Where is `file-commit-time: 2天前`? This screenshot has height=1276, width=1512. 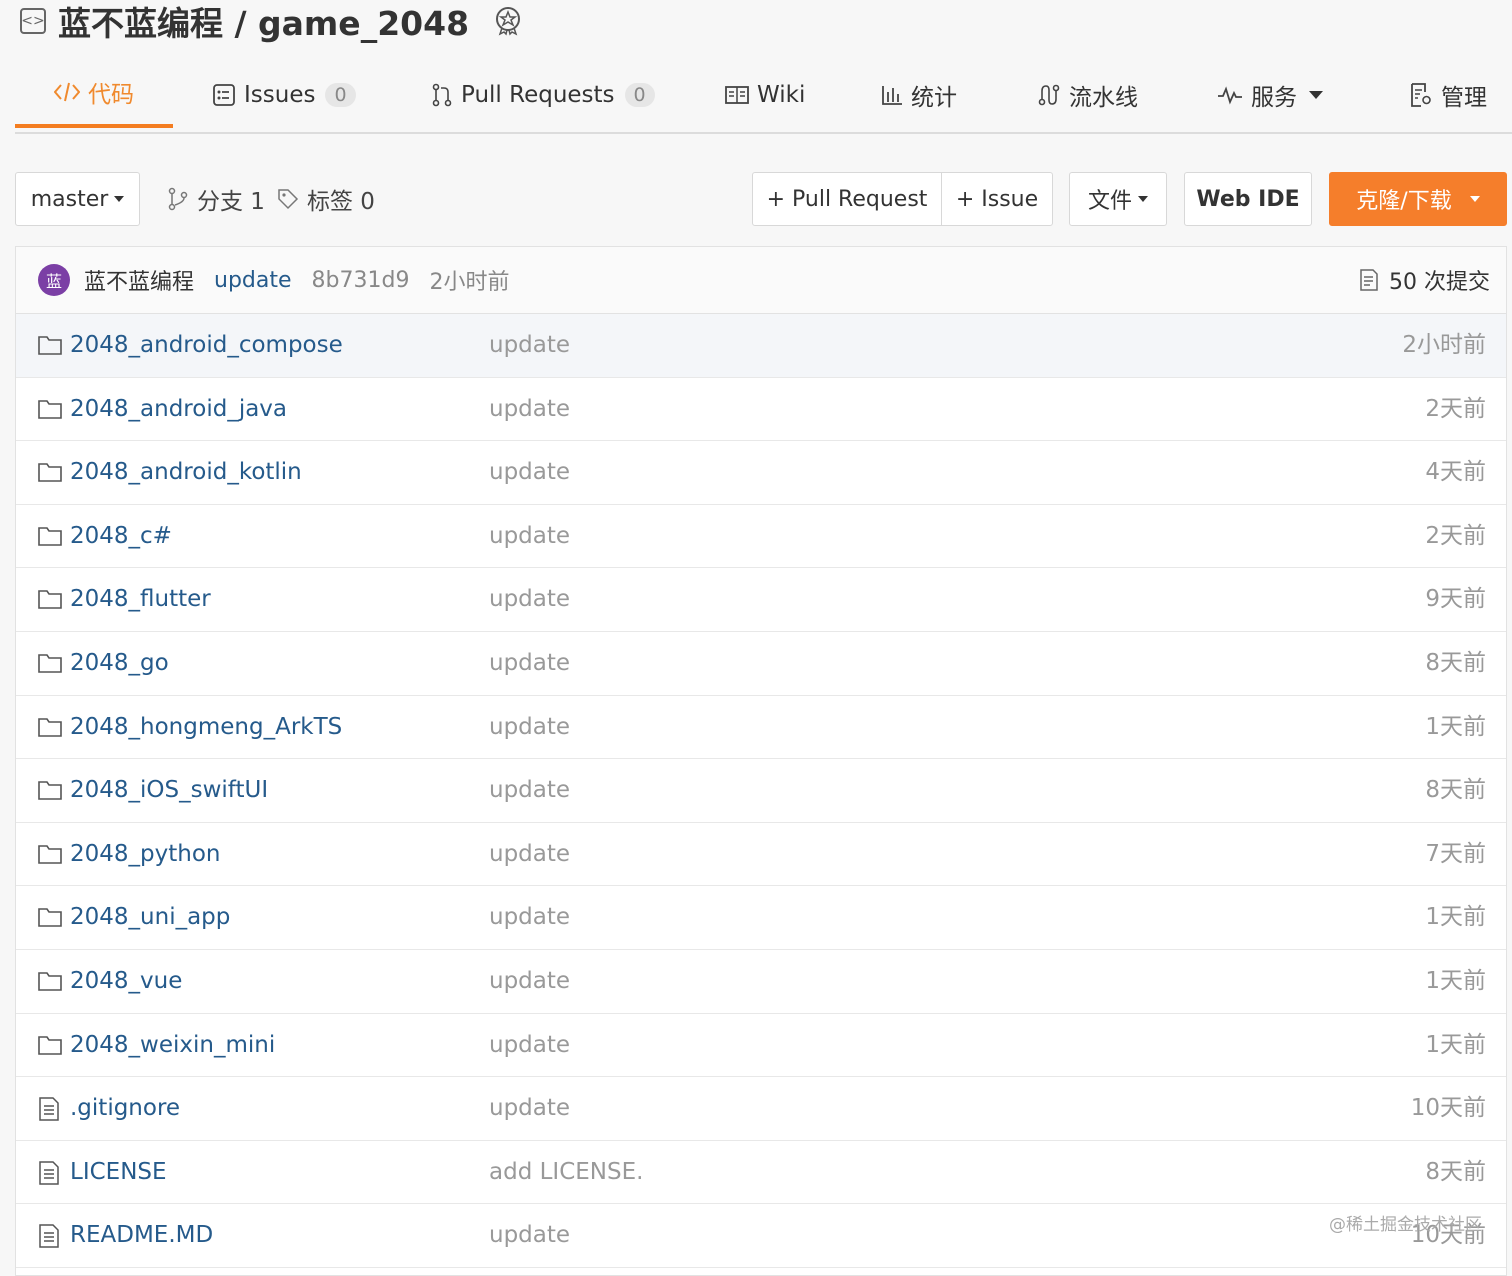 file-commit-time: 2天前 is located at coordinates (1455, 408).